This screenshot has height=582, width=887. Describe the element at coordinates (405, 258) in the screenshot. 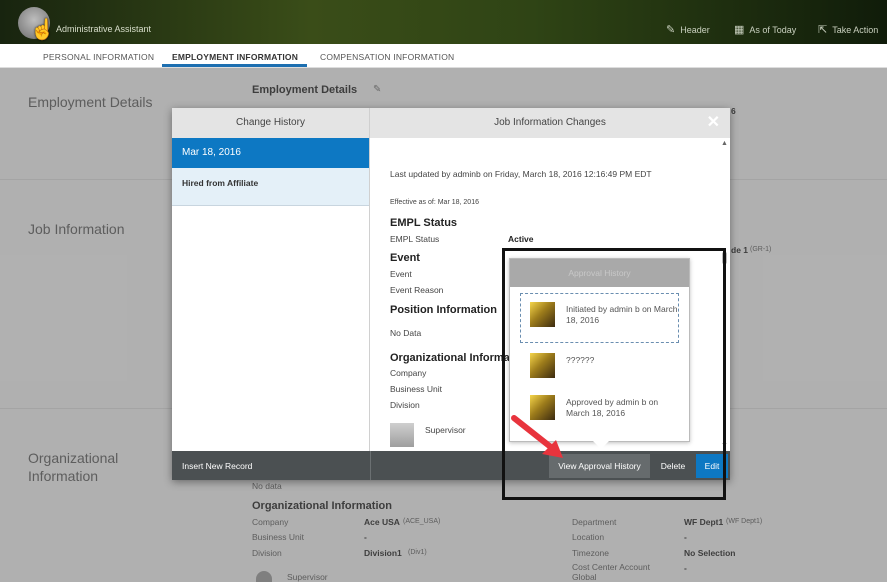

I see `event-heading: Event` at that location.